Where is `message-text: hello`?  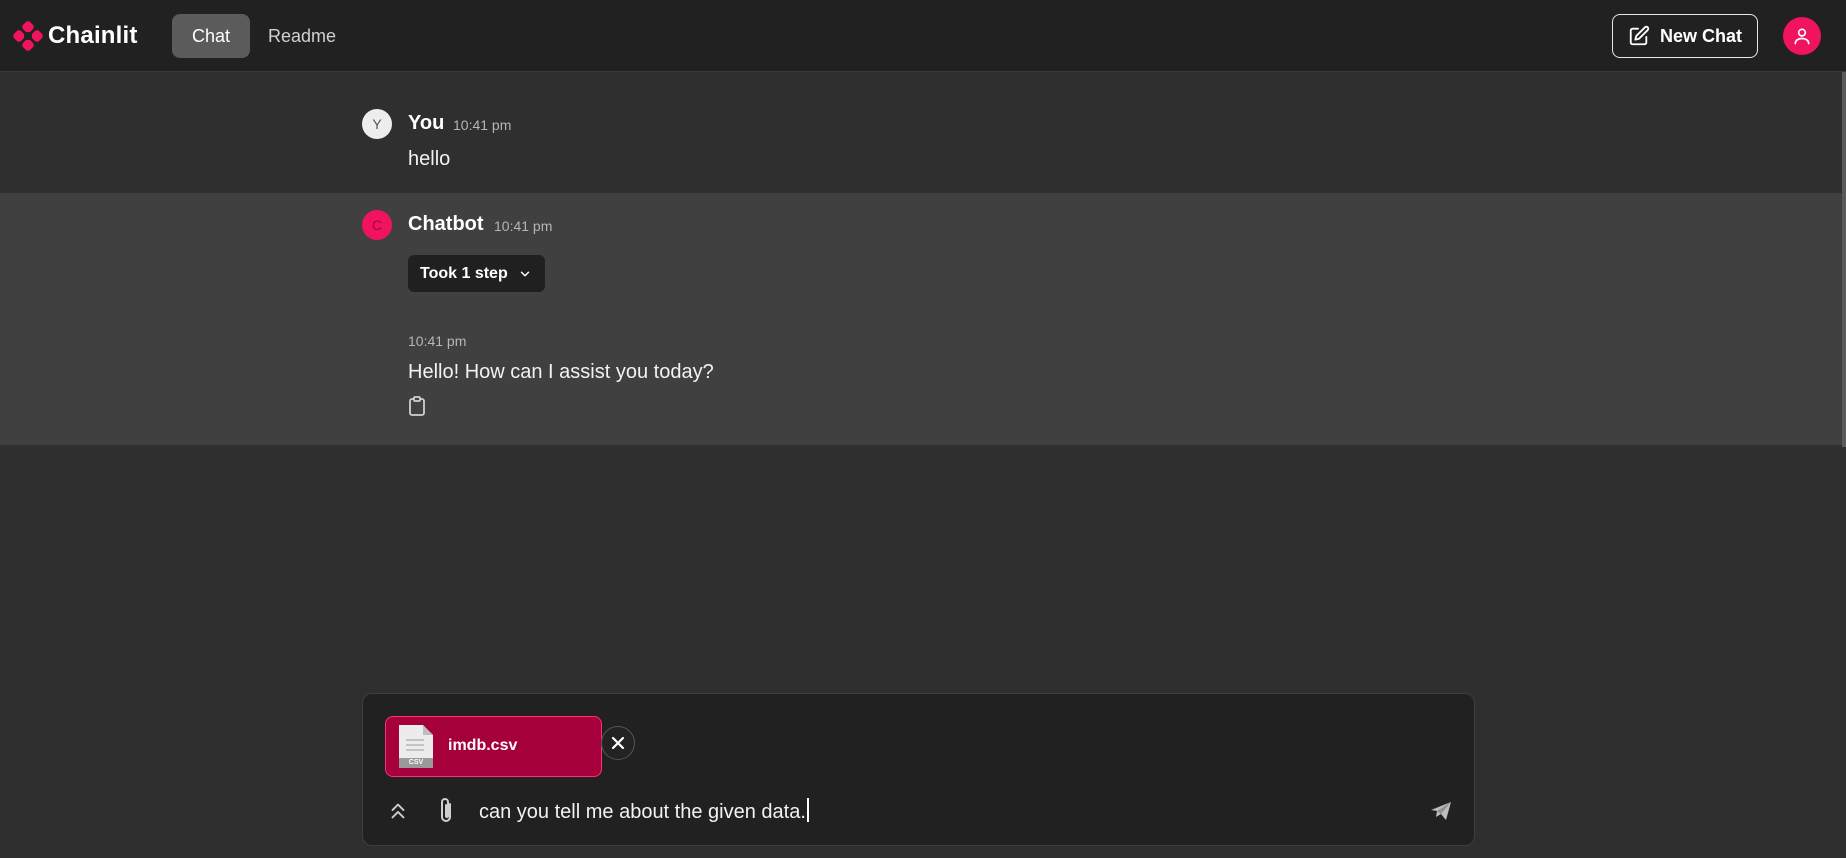 message-text: hello is located at coordinates (429, 159).